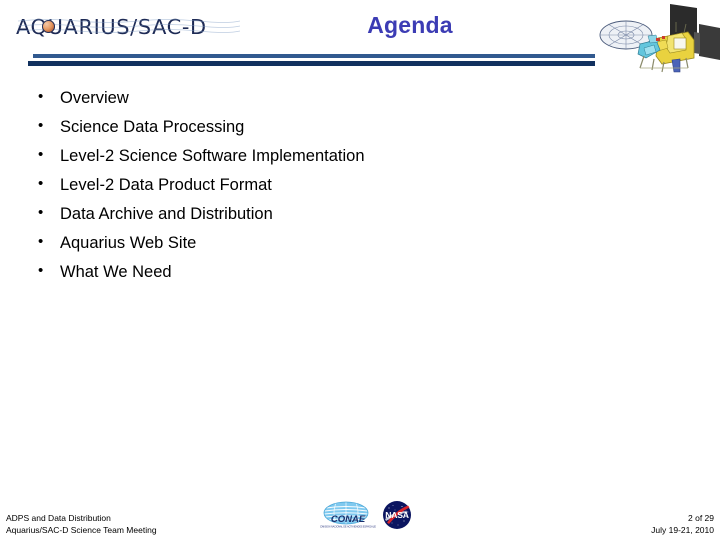 This screenshot has width=720, height=540. Describe the element at coordinates (280, 131) in the screenshot. I see `list-item: • Science Data Processing` at that location.